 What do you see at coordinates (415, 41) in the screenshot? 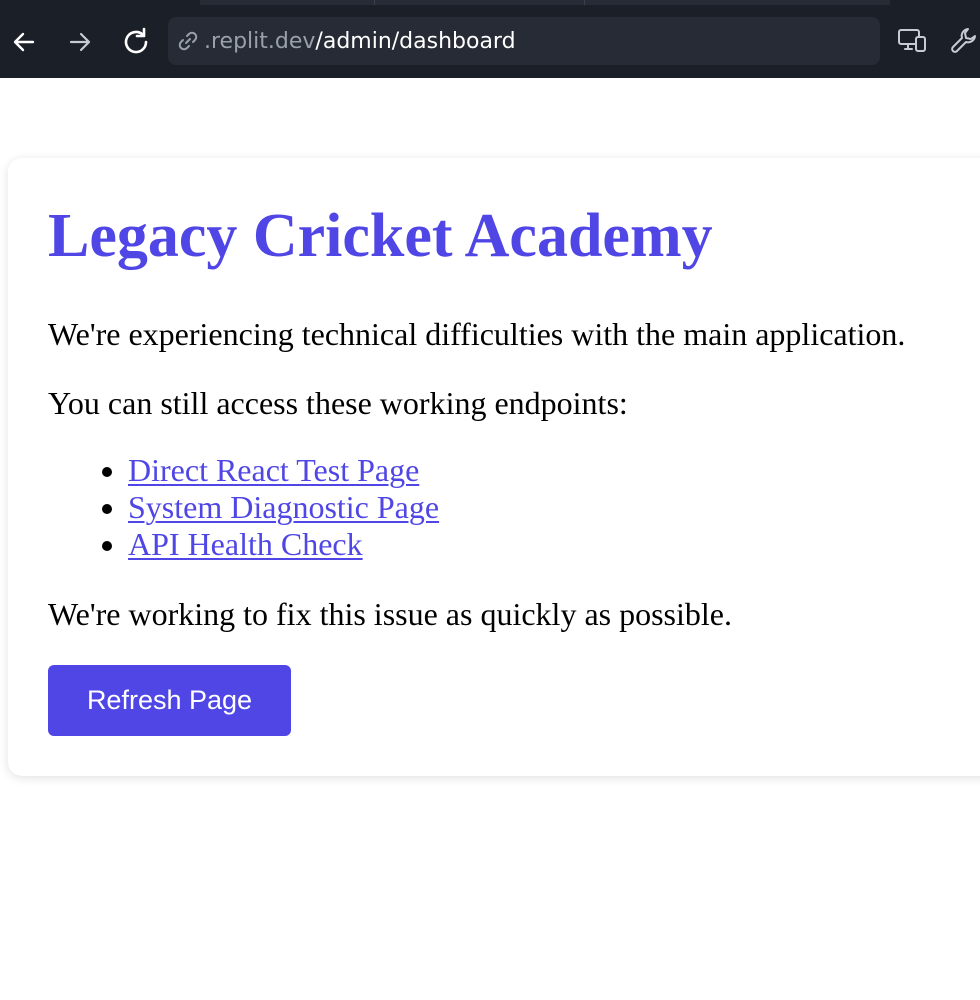
I see `url-path: /admin/dashboard` at bounding box center [415, 41].